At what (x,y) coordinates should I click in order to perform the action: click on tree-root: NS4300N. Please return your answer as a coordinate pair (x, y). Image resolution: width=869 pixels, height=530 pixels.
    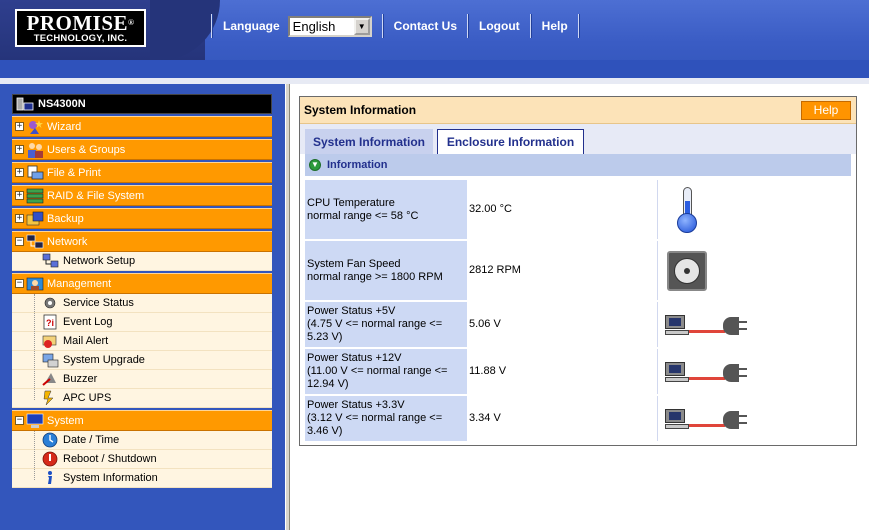
    Looking at the image, I should click on (142, 104).